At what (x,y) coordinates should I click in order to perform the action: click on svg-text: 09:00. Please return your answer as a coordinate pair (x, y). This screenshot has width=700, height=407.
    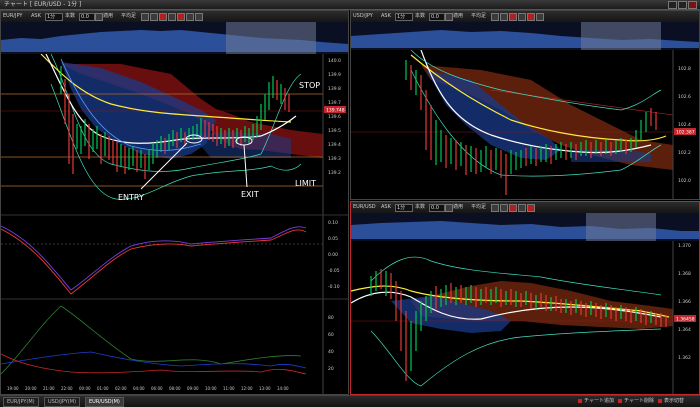
    Looking at the image, I should click on (193, 388).